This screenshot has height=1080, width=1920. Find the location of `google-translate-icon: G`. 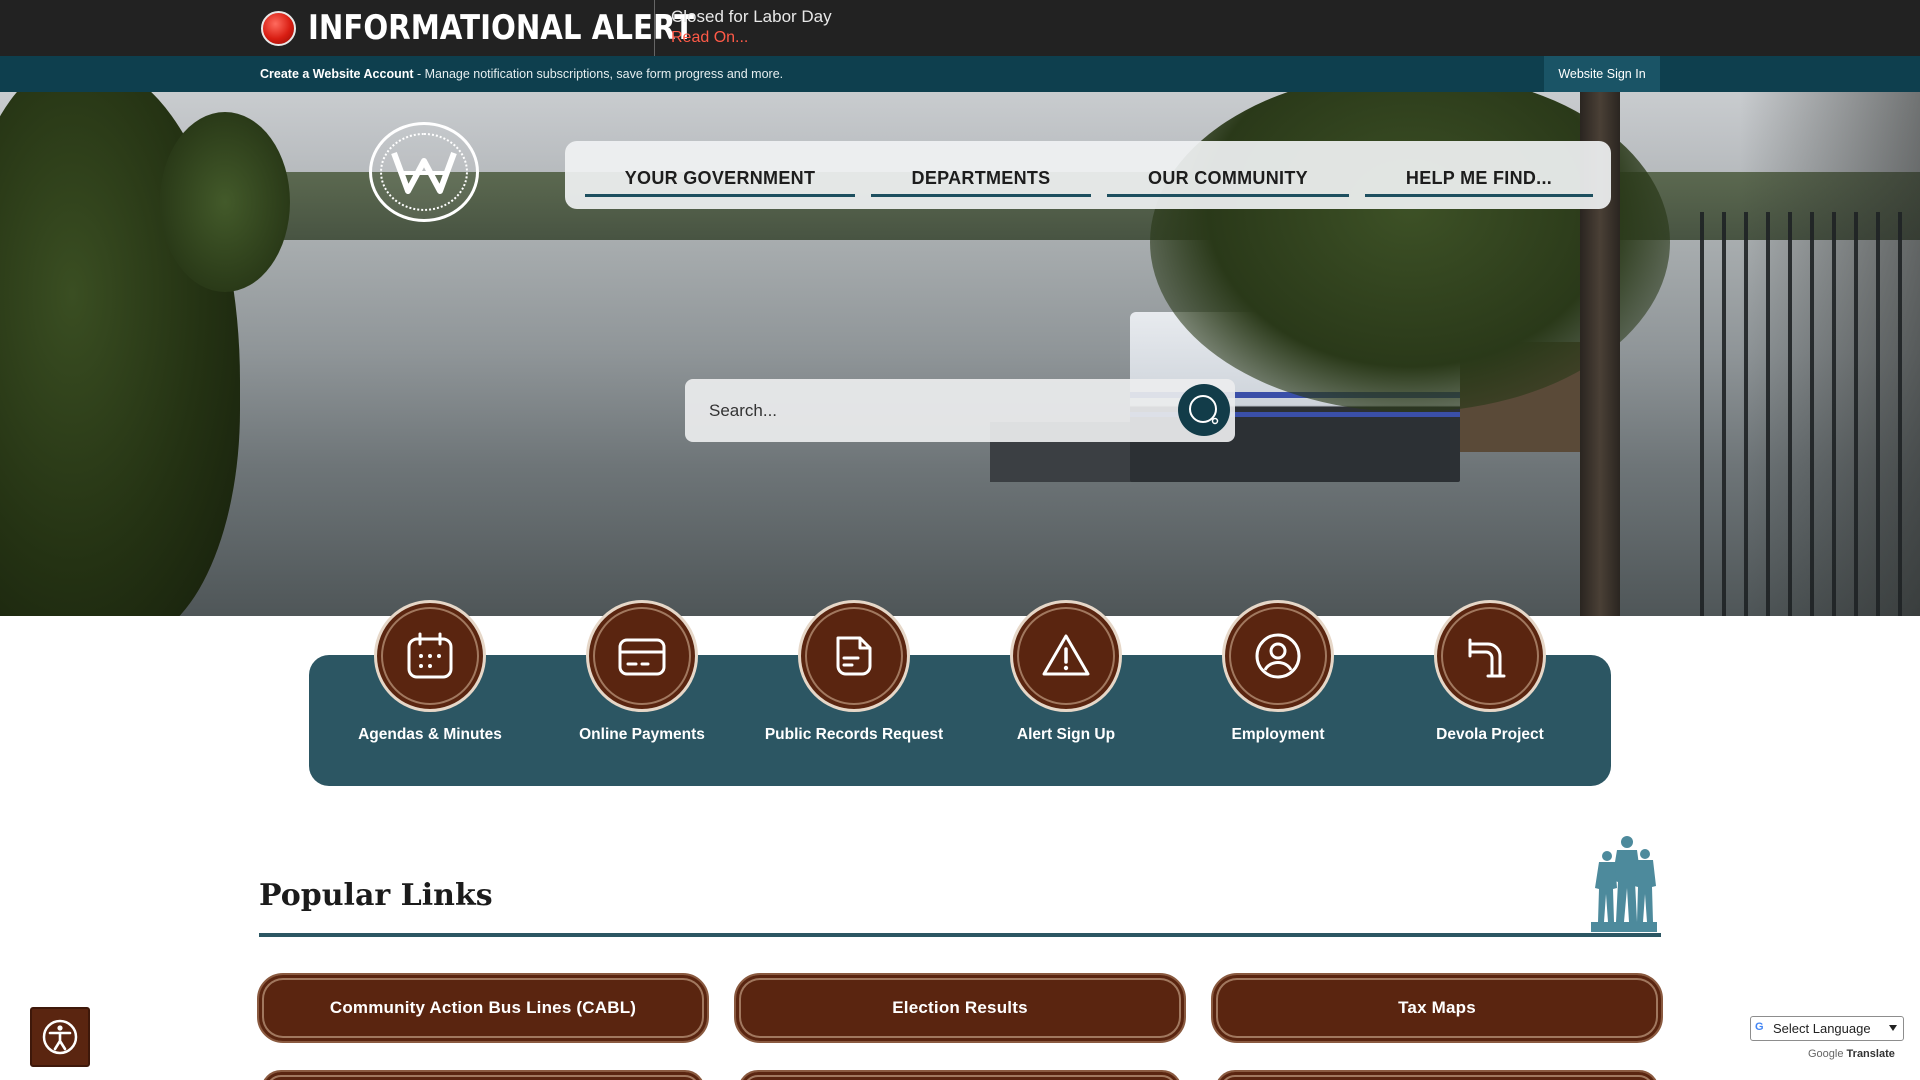

google-translate-icon: G is located at coordinates (1759, 1027).